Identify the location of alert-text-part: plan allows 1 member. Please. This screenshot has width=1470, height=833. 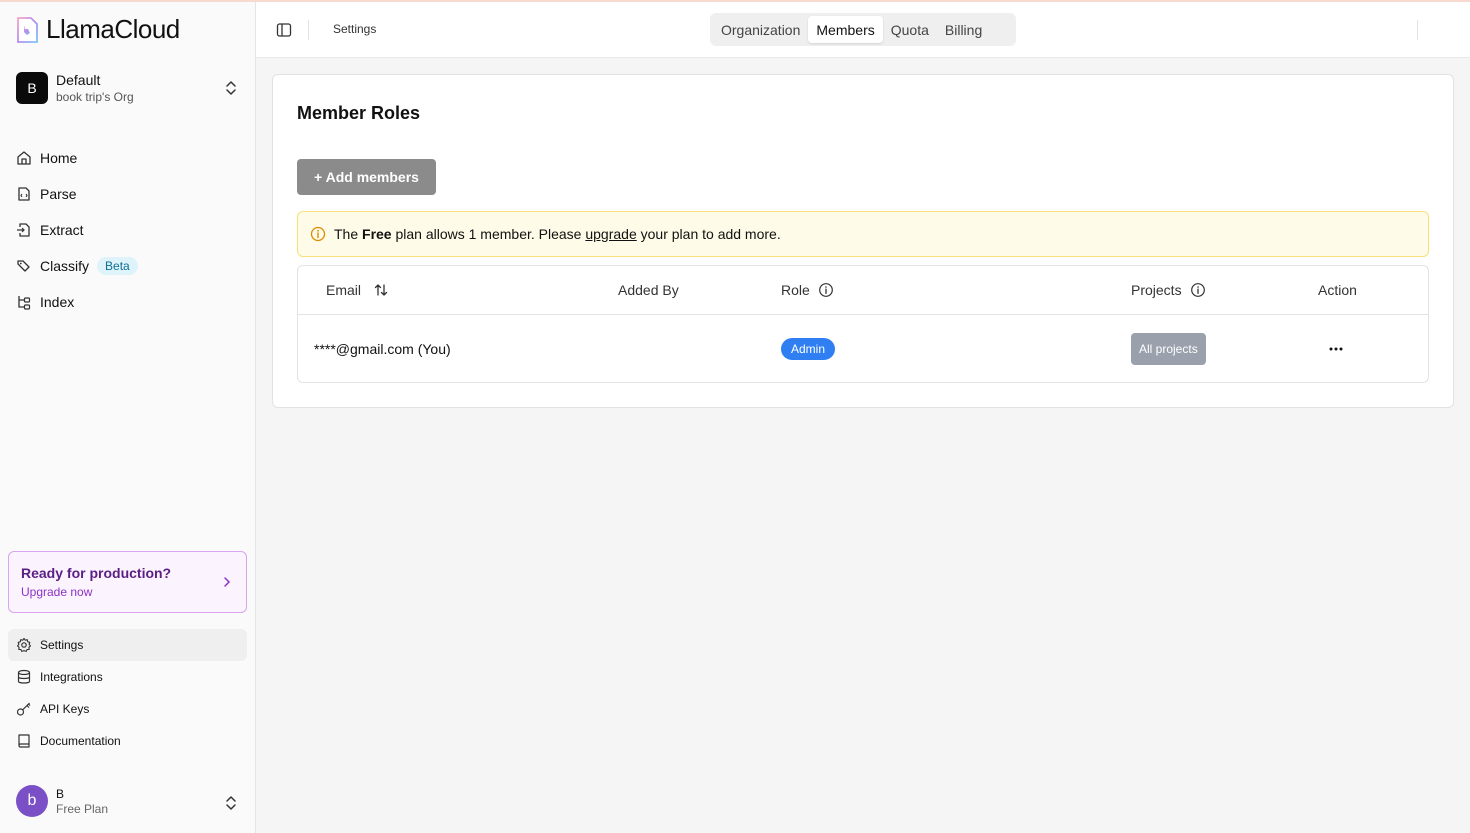
(488, 234).